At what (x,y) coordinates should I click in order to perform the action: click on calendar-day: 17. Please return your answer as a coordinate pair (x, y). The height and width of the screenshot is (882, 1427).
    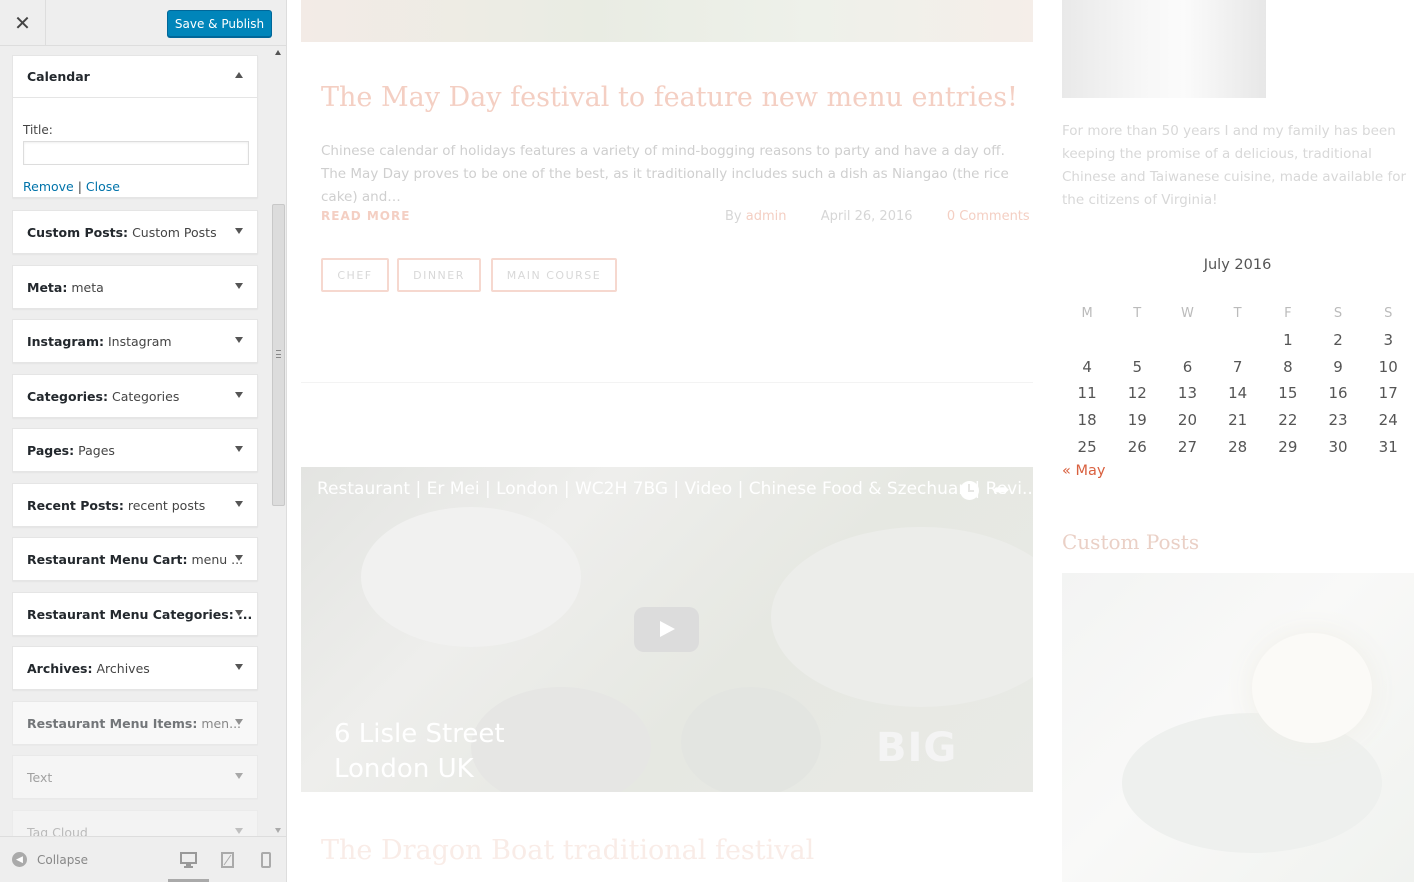
    Looking at the image, I should click on (1388, 393).